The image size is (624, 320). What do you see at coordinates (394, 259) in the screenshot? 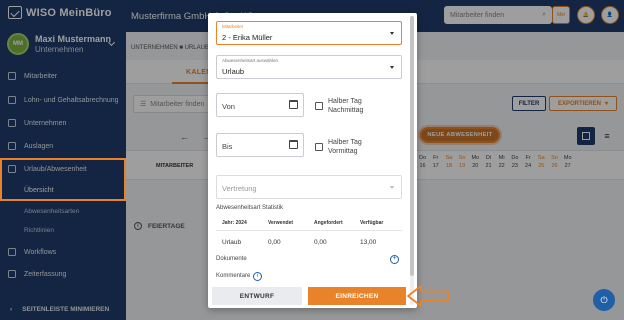
I see `add-document-icon: +` at bounding box center [394, 259].